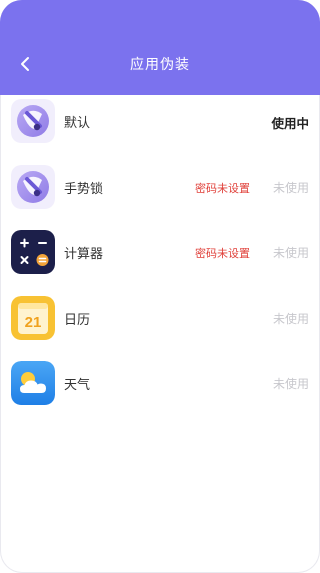  I want to click on app-name-label: 日历, so click(77, 320).